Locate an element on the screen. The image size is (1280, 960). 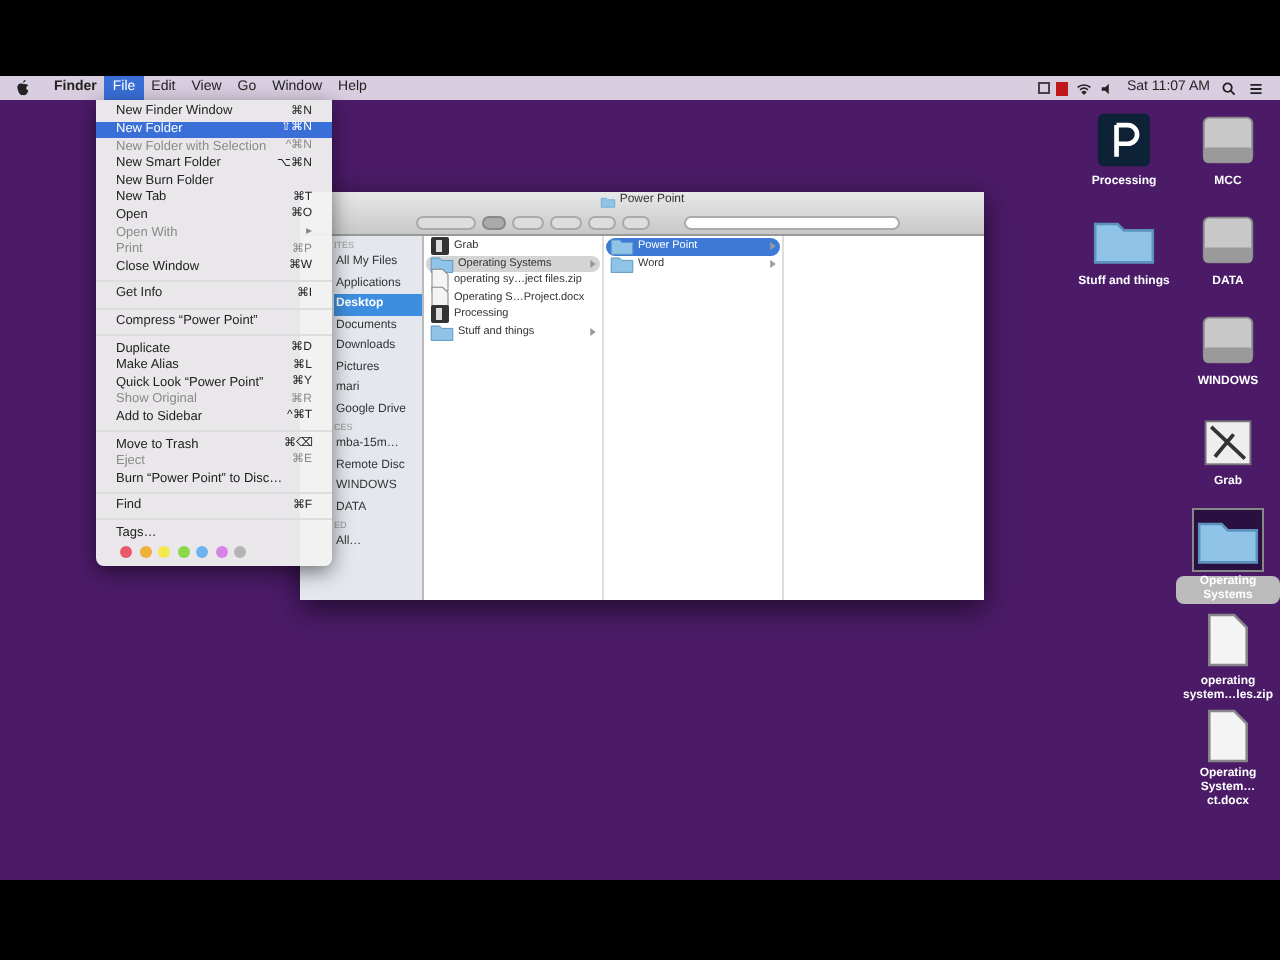
search-field is located at coordinates (792, 222).